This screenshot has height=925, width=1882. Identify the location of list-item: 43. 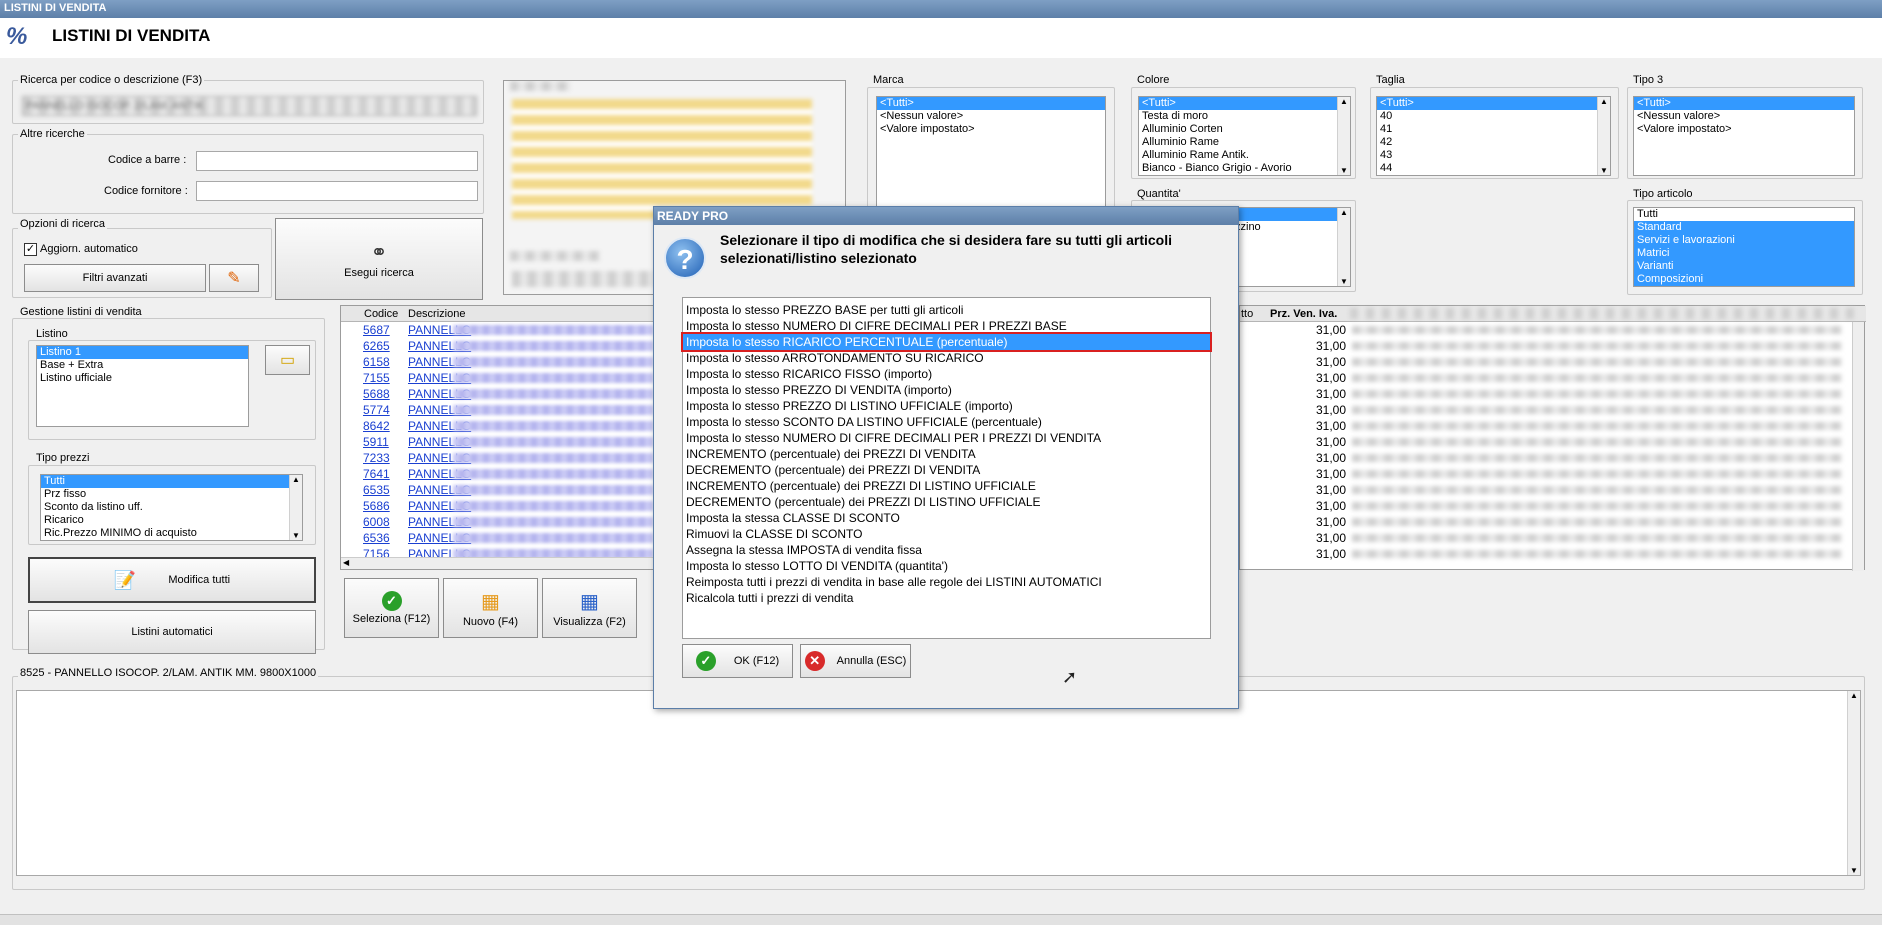
(1493, 155).